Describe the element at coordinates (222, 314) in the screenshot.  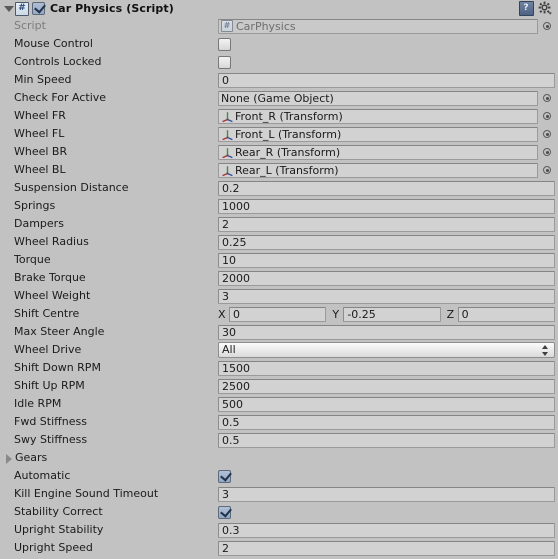
I see `axis-label-x: X` at that location.